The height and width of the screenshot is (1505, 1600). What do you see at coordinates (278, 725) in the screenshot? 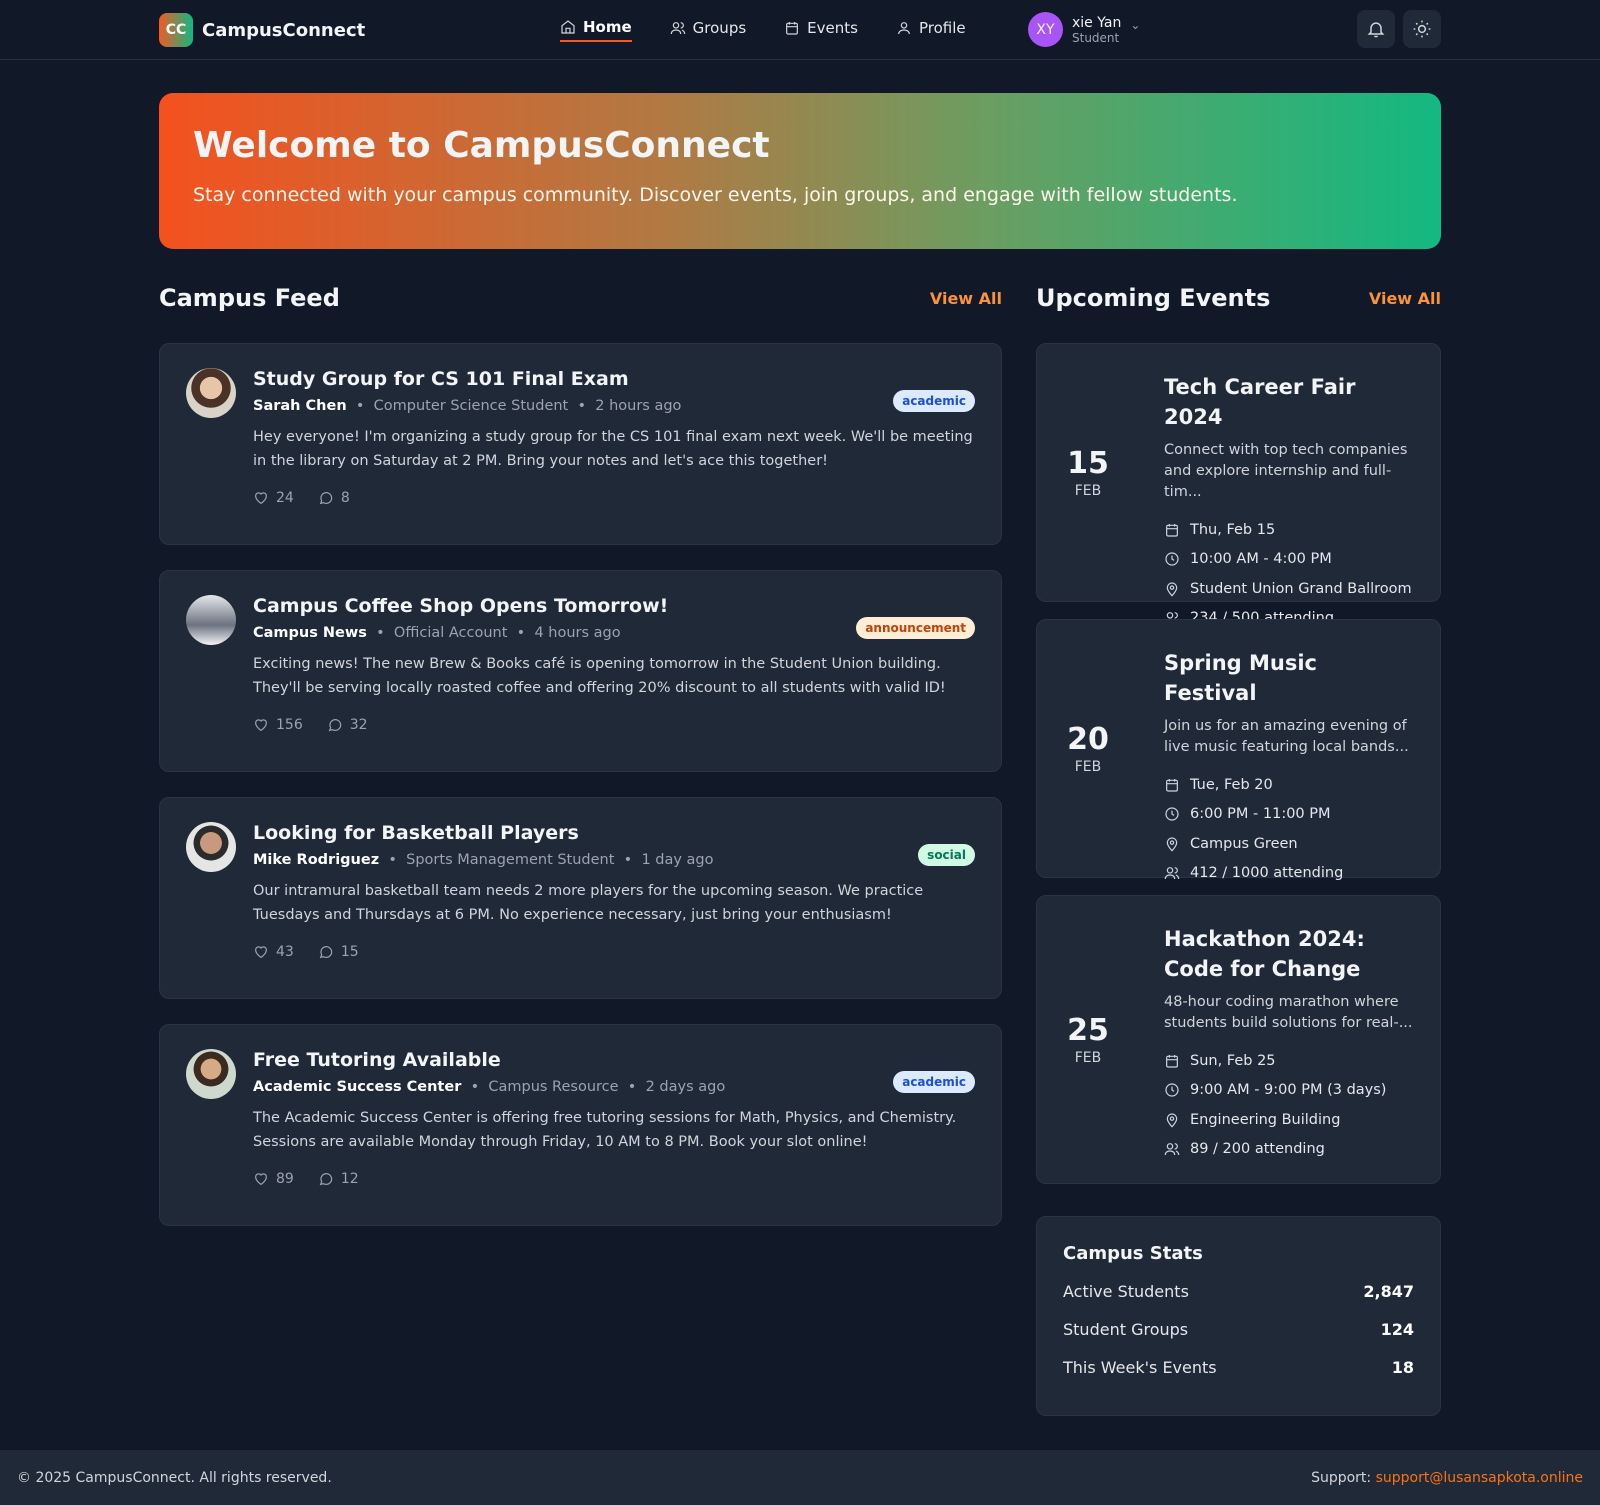
I see `like-button: 156` at bounding box center [278, 725].